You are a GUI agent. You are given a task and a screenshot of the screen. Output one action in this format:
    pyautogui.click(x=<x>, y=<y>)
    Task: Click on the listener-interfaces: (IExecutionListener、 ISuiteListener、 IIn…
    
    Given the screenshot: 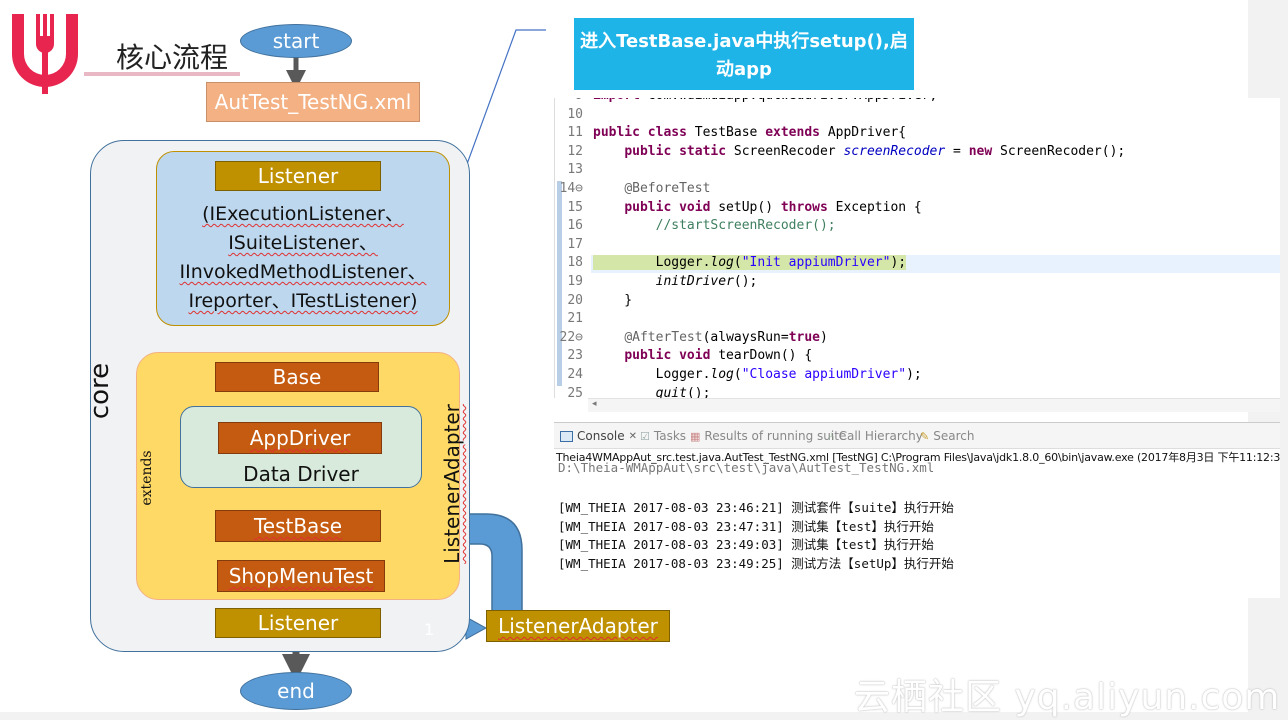 What is the action you would take?
    pyautogui.click(x=303, y=258)
    